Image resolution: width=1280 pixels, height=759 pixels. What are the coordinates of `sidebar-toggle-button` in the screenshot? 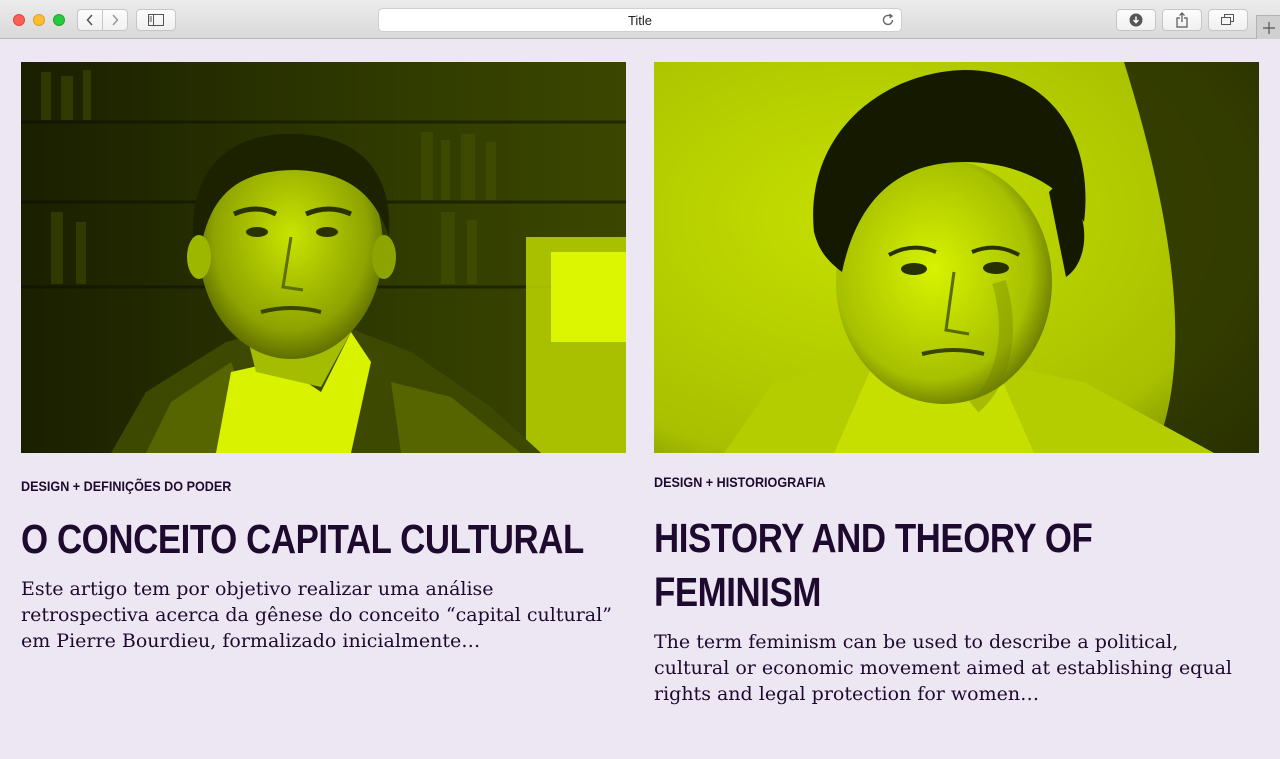 It's located at (156, 20).